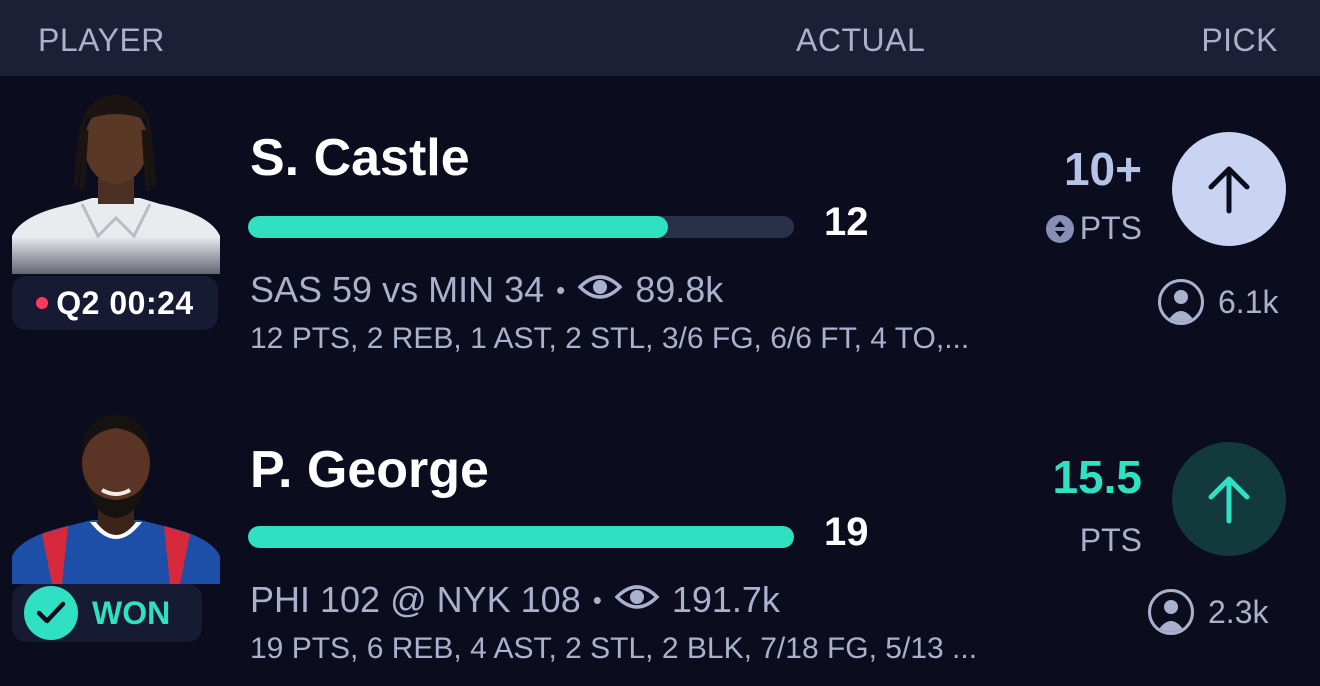  I want to click on column-header-pick: PICK, so click(1239, 40).